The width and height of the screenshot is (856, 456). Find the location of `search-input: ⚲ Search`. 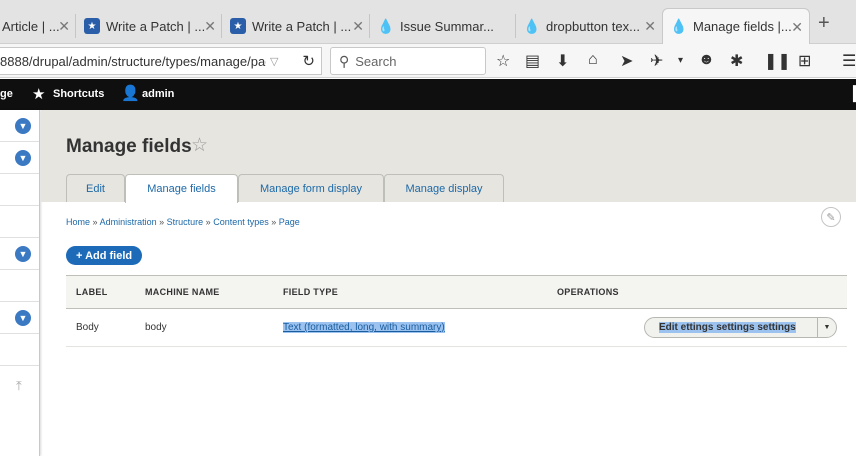

search-input: ⚲ Search is located at coordinates (408, 61).